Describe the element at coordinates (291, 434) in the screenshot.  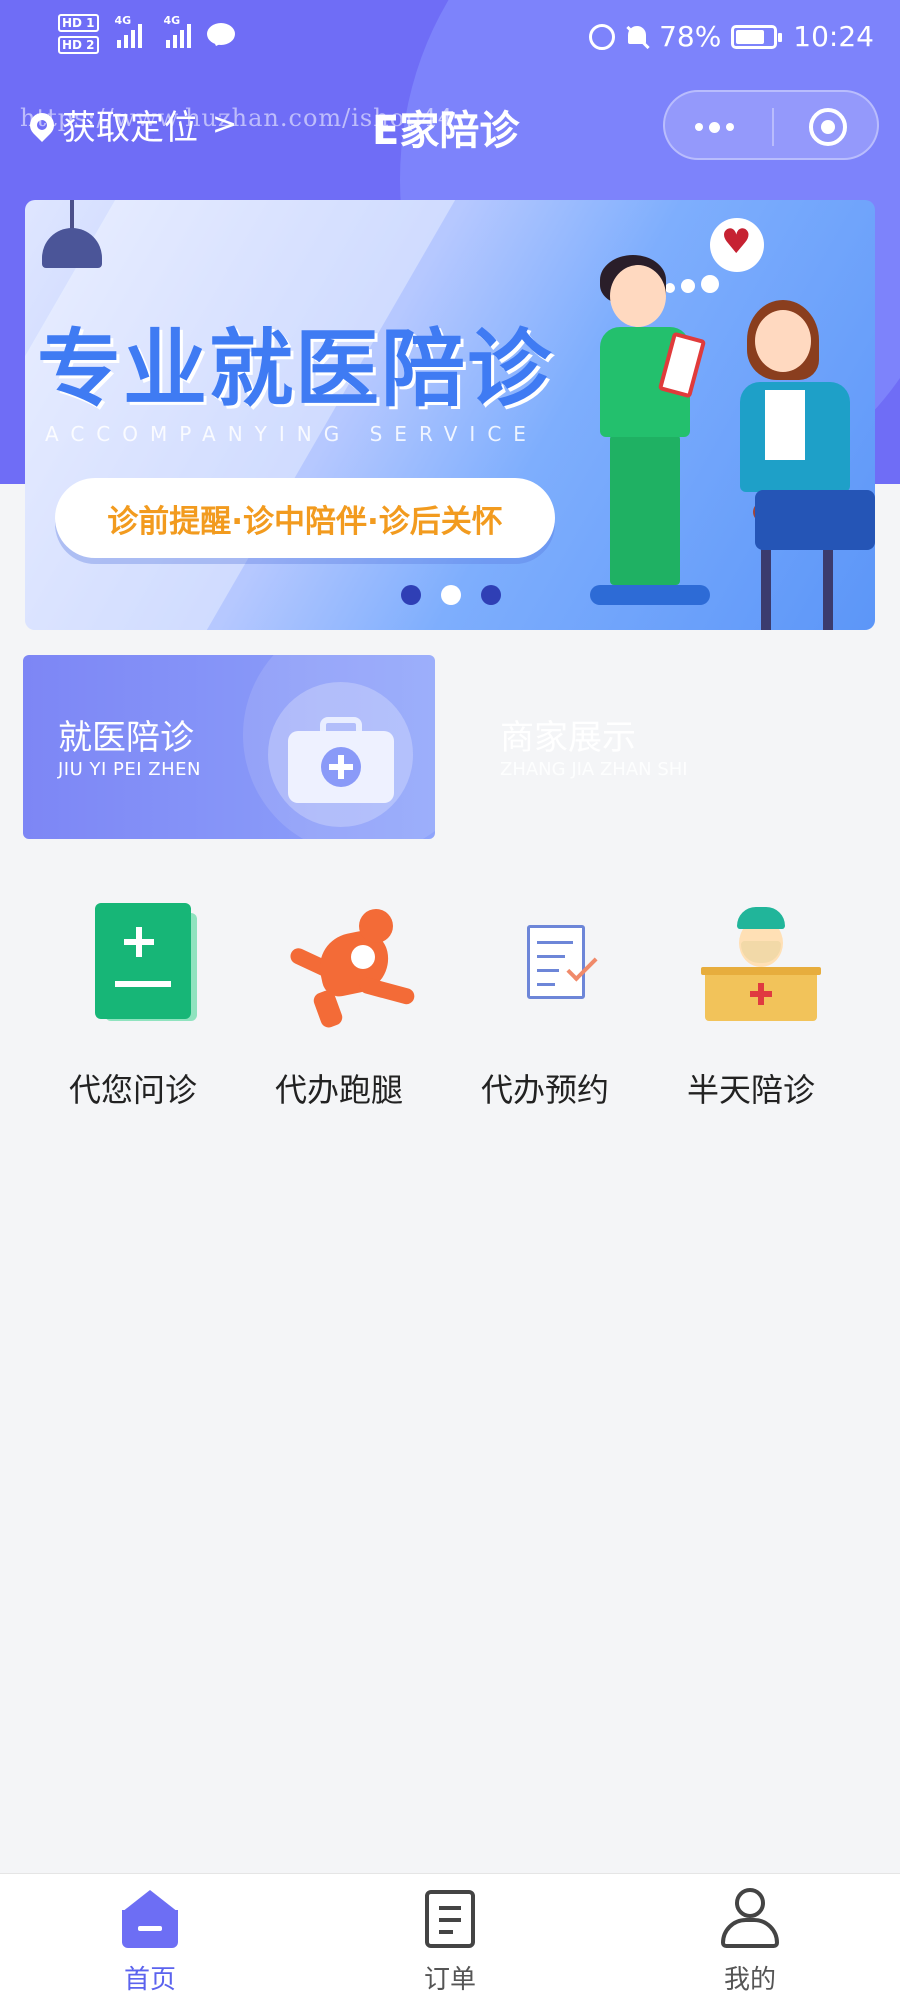
I see `banner-subtitle: ACCOMPANYING SERVICE` at that location.